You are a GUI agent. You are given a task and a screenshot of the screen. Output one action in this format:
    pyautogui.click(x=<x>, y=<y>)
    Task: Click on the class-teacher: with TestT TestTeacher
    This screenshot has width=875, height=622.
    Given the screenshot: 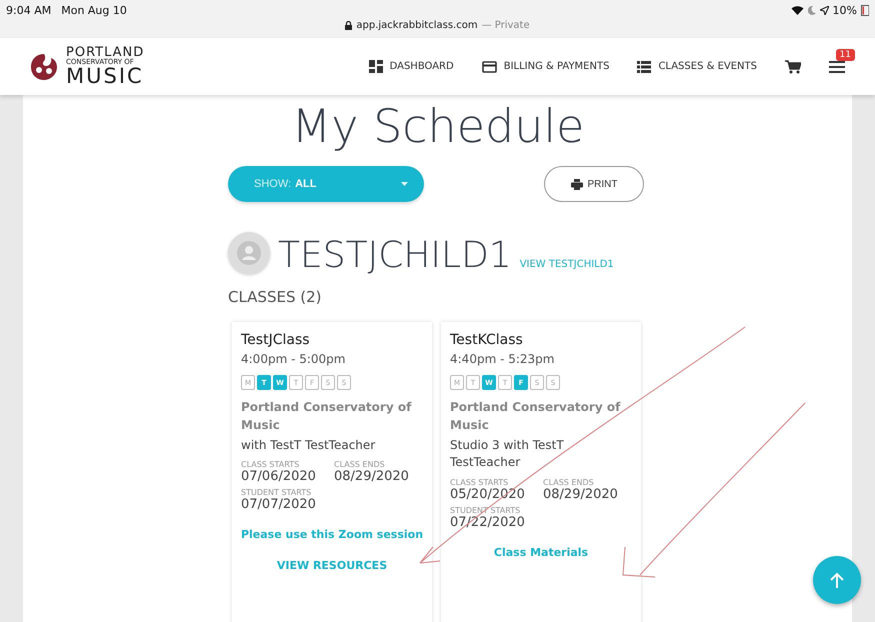 What is the action you would take?
    pyautogui.click(x=308, y=445)
    